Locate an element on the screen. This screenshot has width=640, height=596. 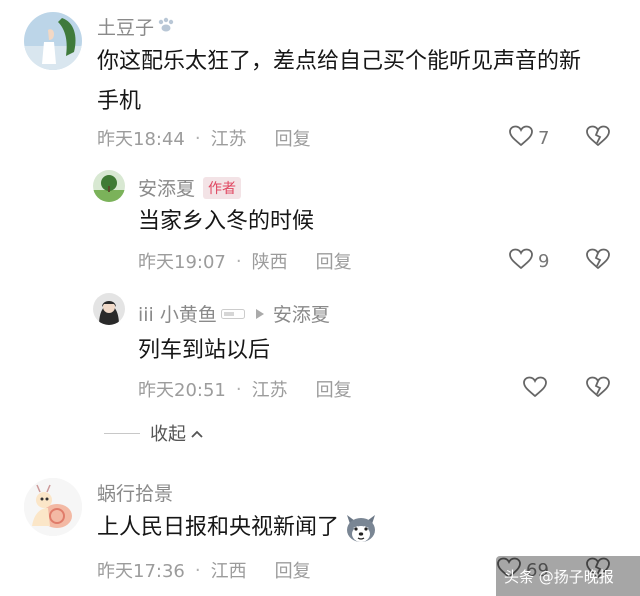
husky-emoji-icon is located at coordinates (361, 528).